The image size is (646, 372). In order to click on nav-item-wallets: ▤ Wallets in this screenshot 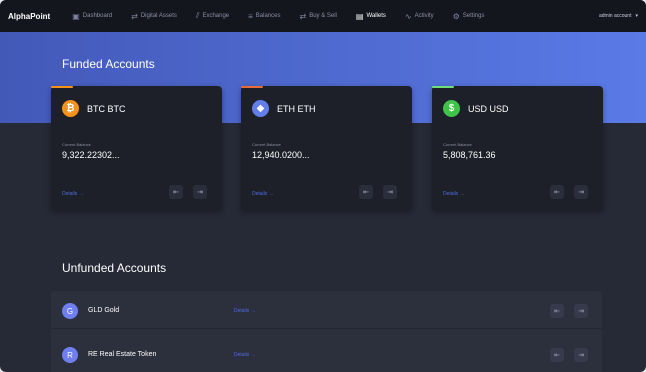, I will do `click(371, 16)`.